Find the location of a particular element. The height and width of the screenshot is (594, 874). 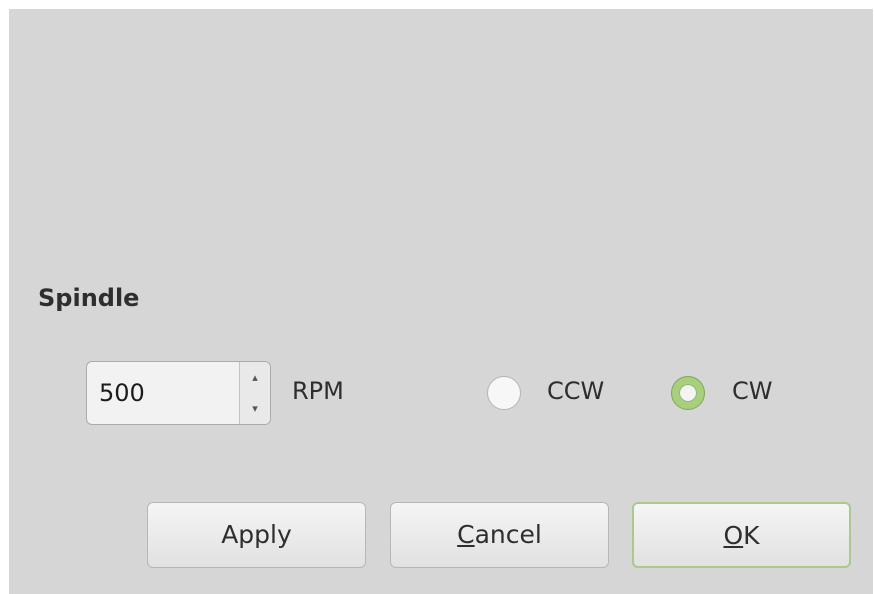

apply-button: Apply is located at coordinates (256, 535).